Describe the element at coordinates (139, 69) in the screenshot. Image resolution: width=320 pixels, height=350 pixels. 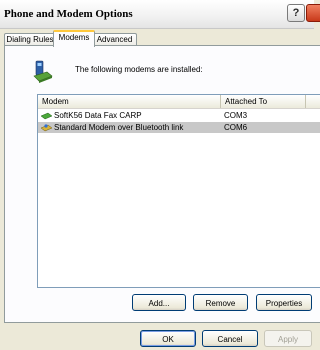
I see `installed-modems-caption: The following modems are installed:` at that location.